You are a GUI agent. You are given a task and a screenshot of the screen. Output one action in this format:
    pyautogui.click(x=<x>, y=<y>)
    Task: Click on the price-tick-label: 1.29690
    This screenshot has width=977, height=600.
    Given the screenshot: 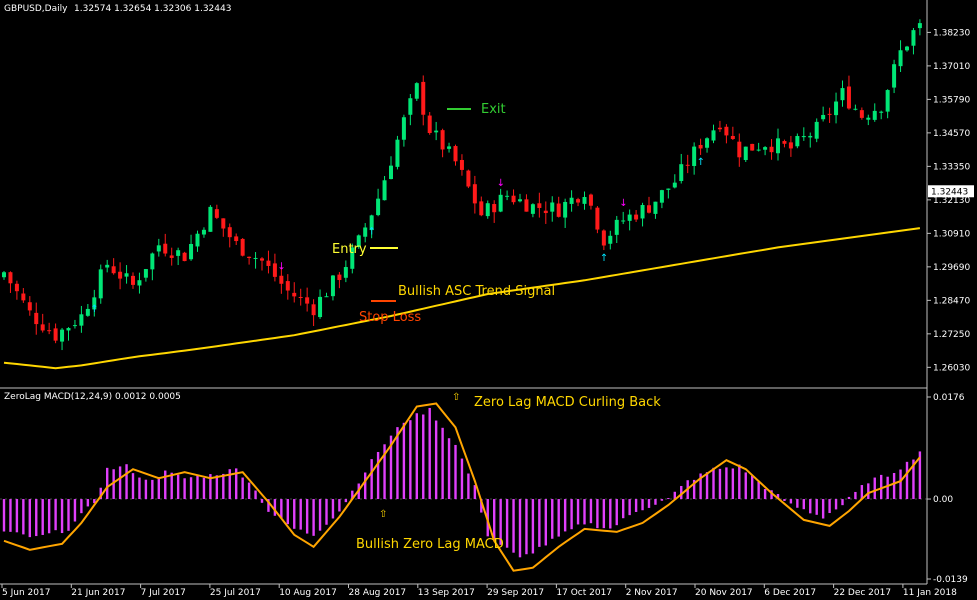 What is the action you would take?
    pyautogui.click(x=951, y=268)
    